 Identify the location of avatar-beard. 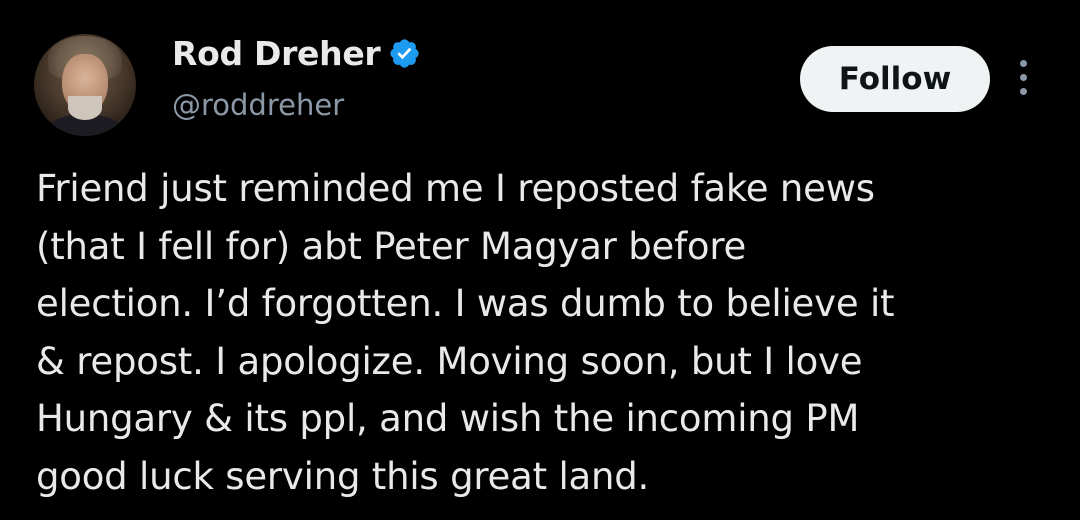
(85, 108).